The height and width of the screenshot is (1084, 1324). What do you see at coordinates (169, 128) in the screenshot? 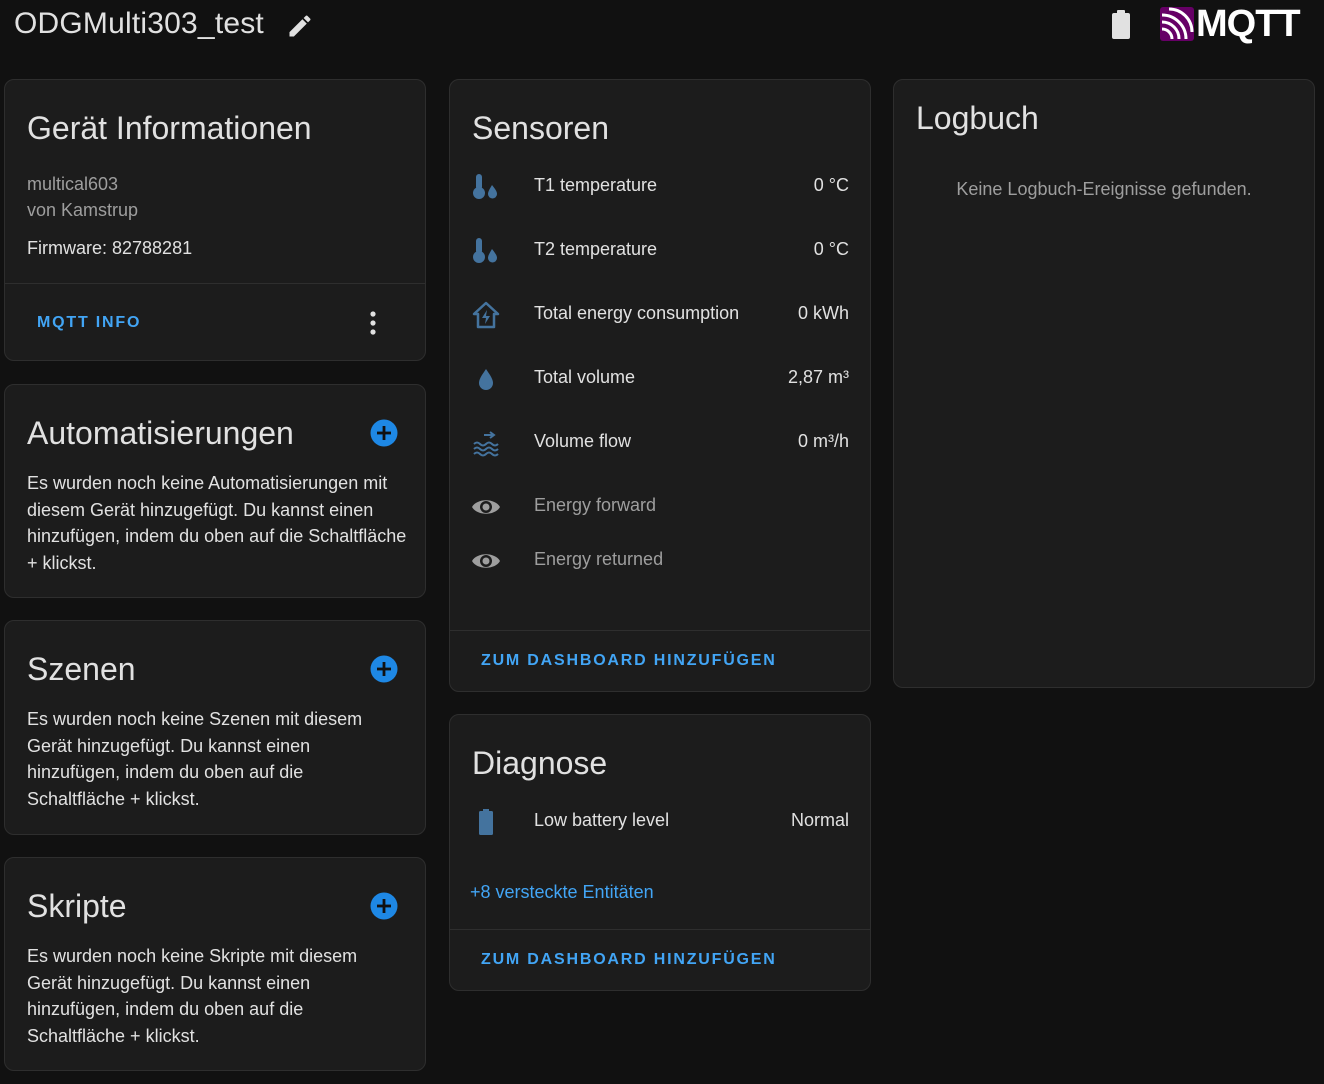
I see `device-info-title: Gerät Informationen` at bounding box center [169, 128].